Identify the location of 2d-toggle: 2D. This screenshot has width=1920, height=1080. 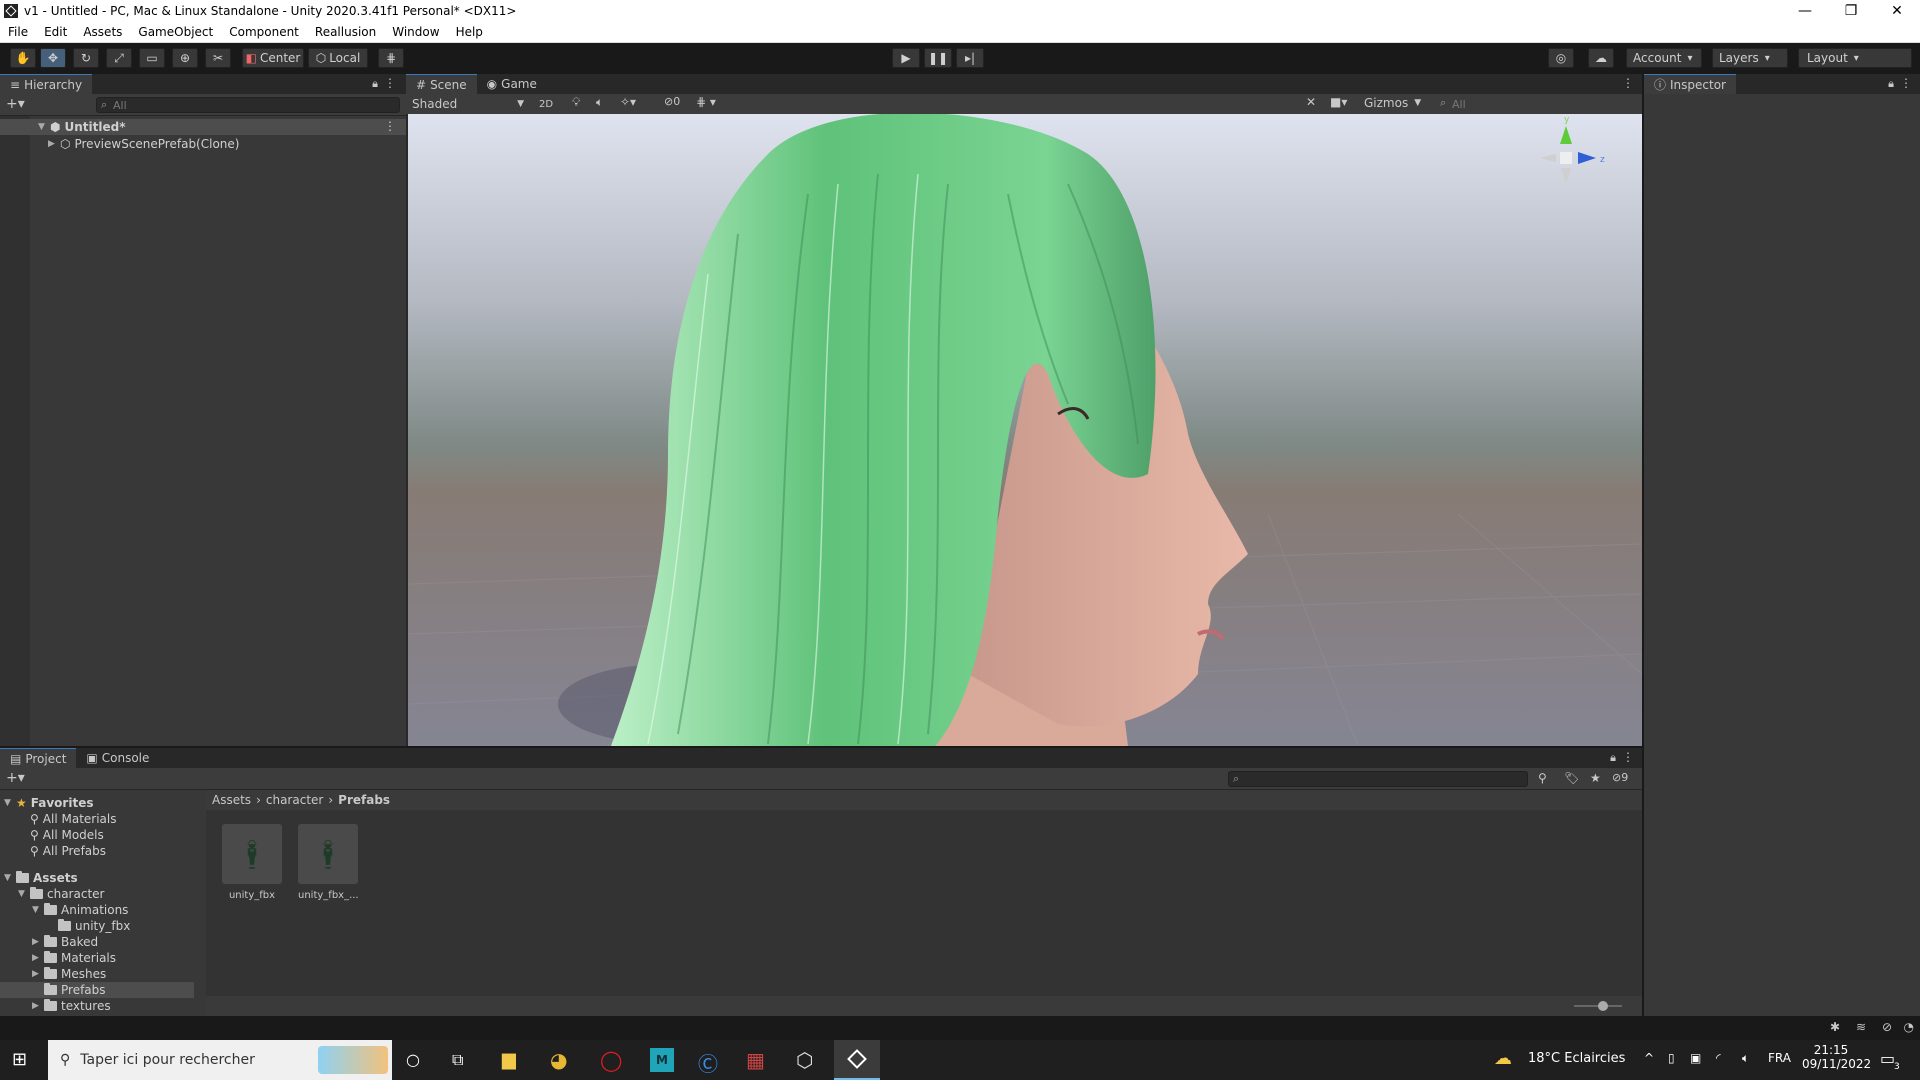
(546, 104).